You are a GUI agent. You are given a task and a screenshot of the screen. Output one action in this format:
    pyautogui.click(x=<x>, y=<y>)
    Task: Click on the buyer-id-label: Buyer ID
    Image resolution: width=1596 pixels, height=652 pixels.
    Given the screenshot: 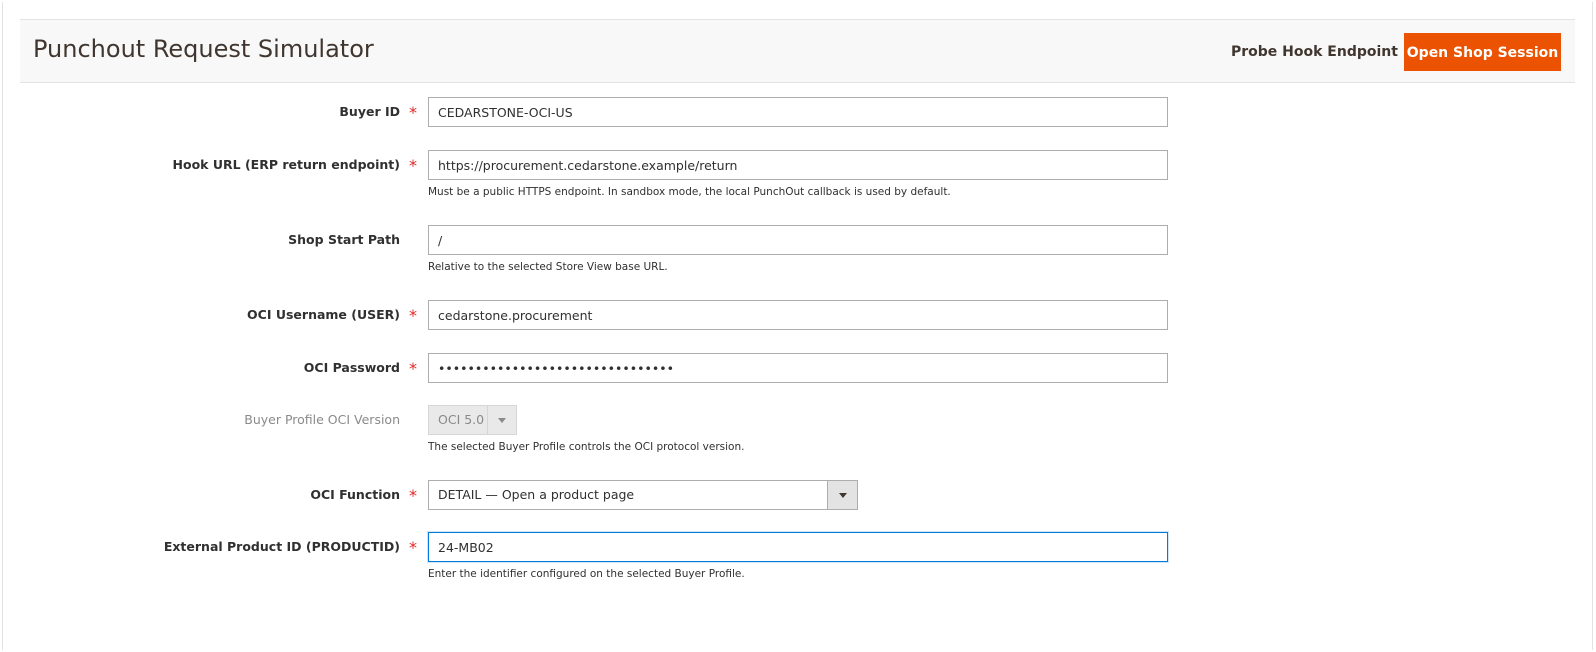 What is the action you would take?
    pyautogui.click(x=369, y=111)
    